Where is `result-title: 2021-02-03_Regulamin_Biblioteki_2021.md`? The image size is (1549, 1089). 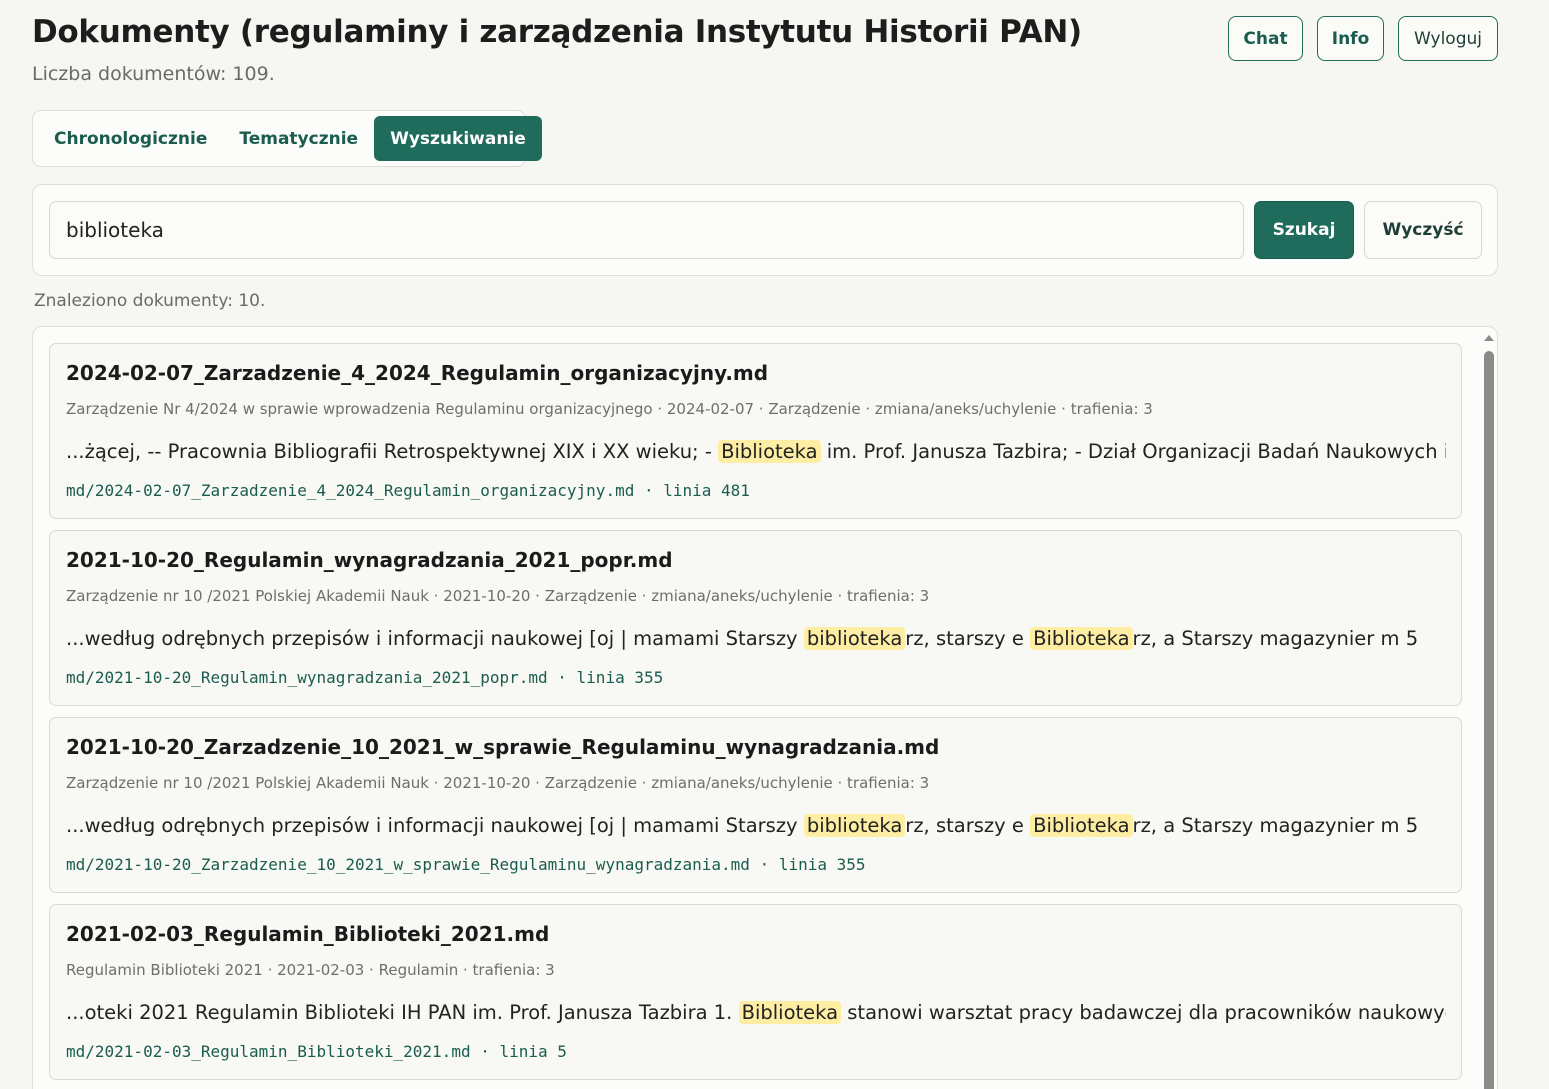
result-title: 2021-02-03_Regulamin_Biblioteki_2021.md is located at coordinates (307, 934).